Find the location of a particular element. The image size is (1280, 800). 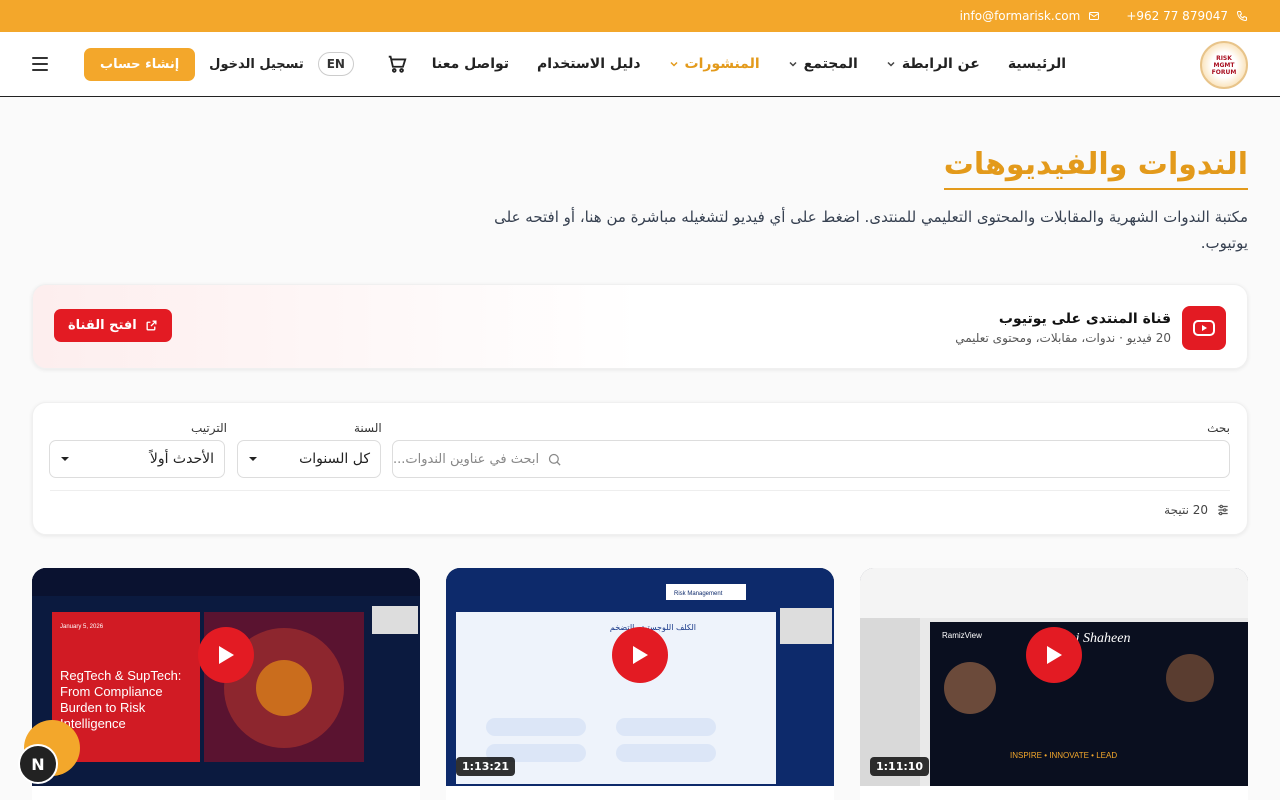

svg-text: RamizView is located at coordinates (962, 635).